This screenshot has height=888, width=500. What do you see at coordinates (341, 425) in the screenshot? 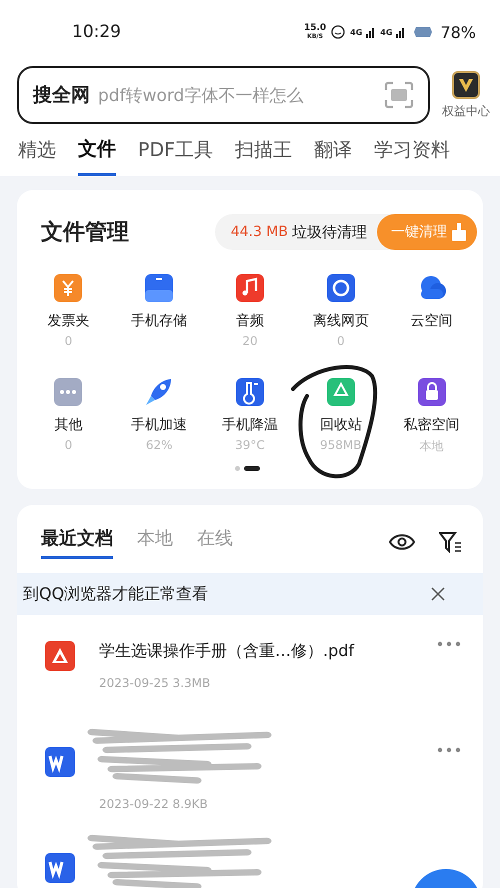
I see `tile-label: 回收站` at bounding box center [341, 425].